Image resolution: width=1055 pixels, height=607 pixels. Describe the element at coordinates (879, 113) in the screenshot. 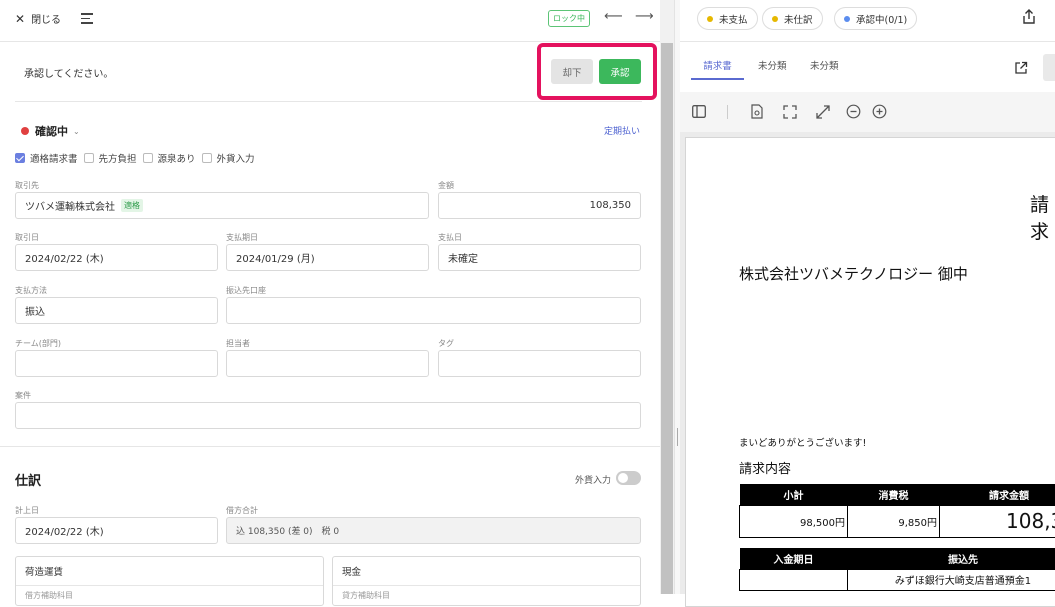

I see `zoom-in-icon` at that location.